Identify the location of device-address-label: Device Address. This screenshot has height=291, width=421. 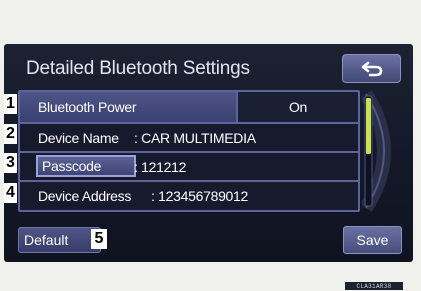
(85, 196).